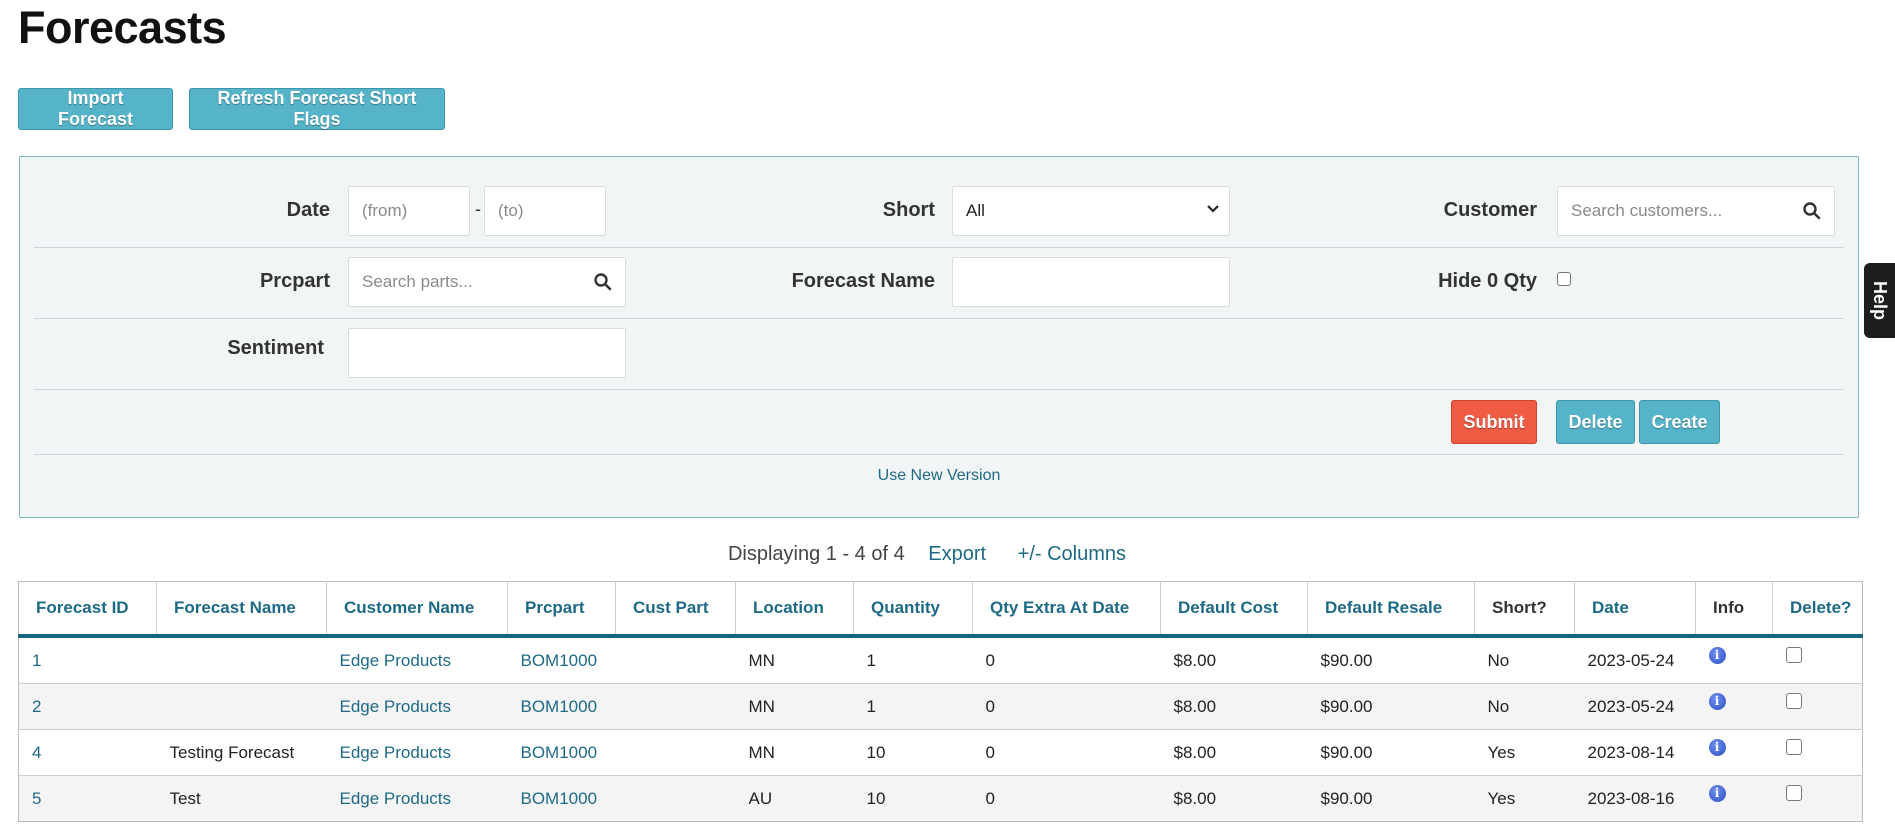 This screenshot has width=1895, height=837. Describe the element at coordinates (939, 476) in the screenshot. I see `use-new-version-link: Use New Version` at that location.